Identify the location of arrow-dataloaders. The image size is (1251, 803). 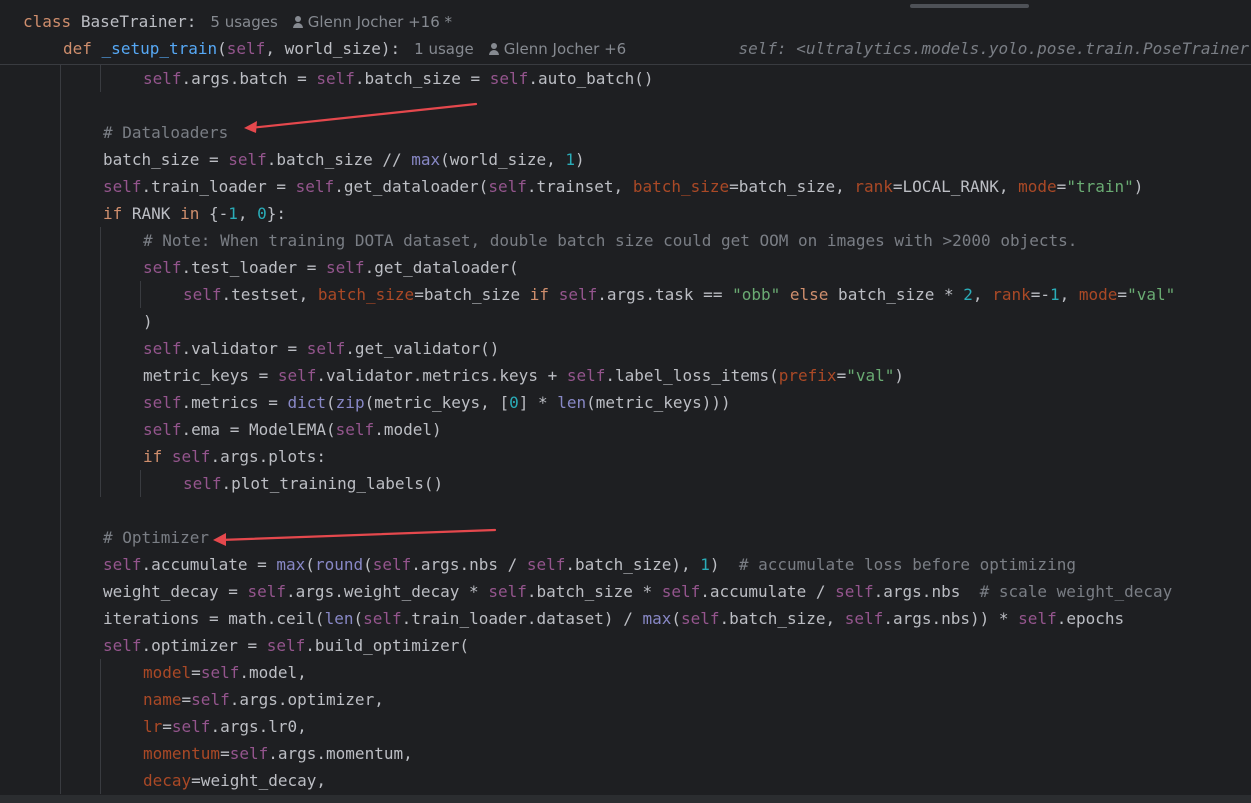
(361, 117).